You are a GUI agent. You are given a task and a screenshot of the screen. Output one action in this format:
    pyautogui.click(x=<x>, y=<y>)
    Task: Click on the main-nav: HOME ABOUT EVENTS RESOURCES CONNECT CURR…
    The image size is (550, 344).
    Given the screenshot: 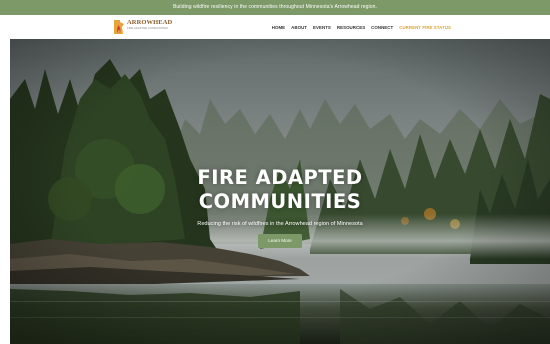 What is the action you would take?
    pyautogui.click(x=361, y=27)
    